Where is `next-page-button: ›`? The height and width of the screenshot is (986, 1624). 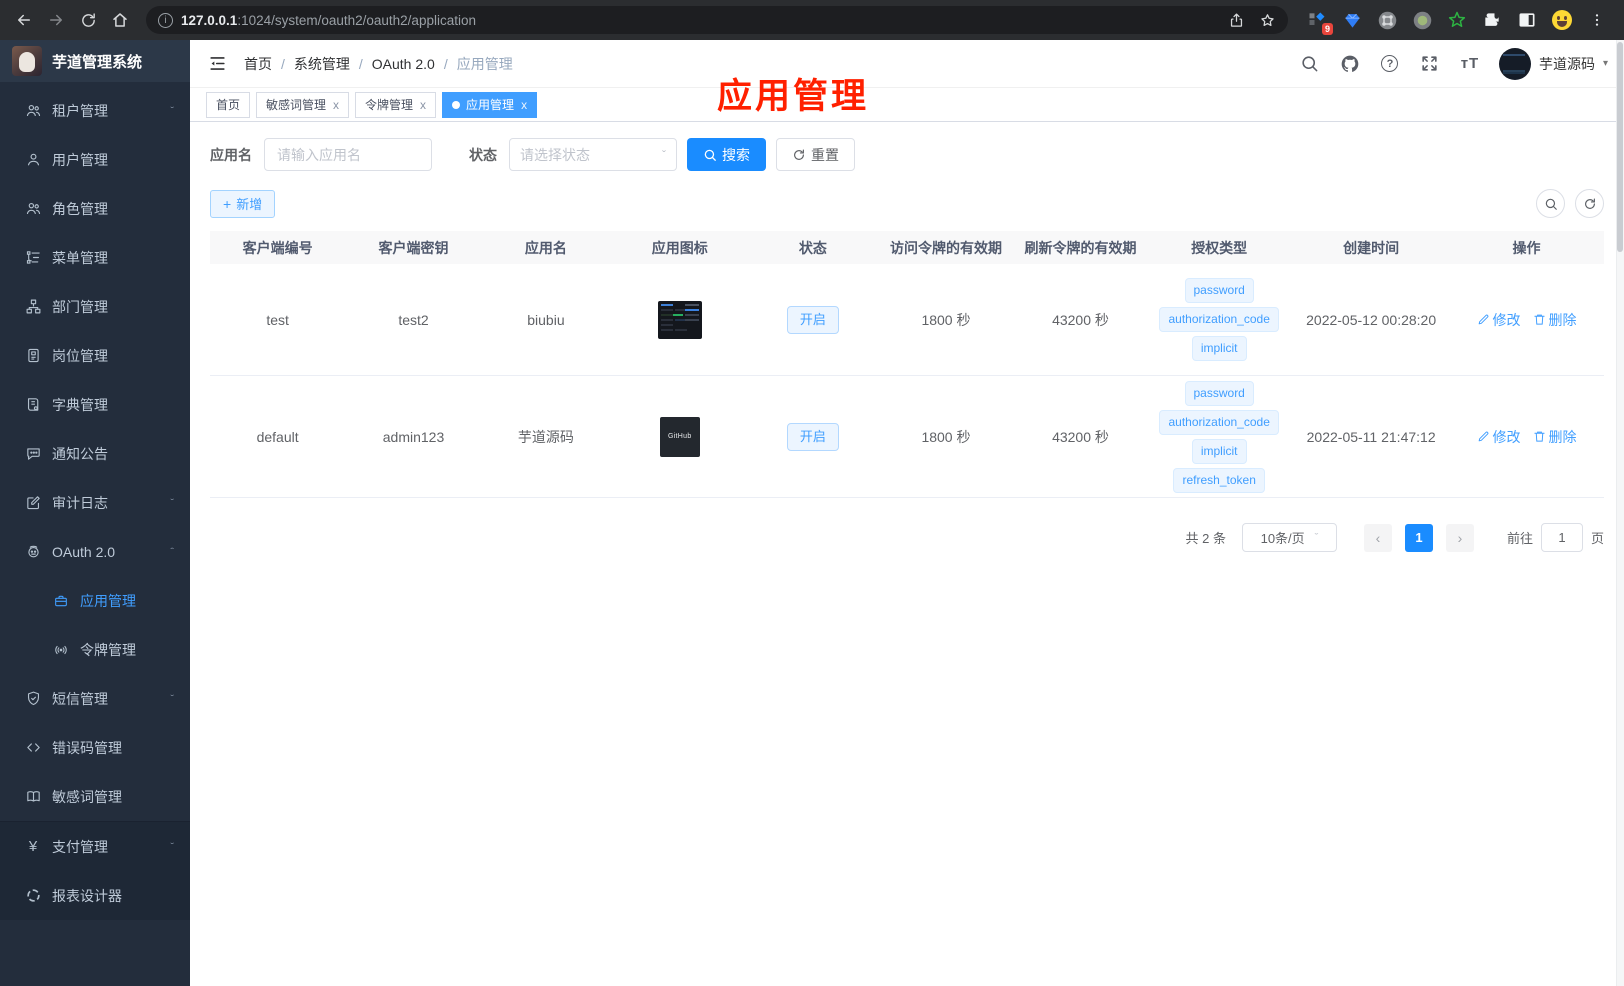 next-page-button: › is located at coordinates (1459, 537).